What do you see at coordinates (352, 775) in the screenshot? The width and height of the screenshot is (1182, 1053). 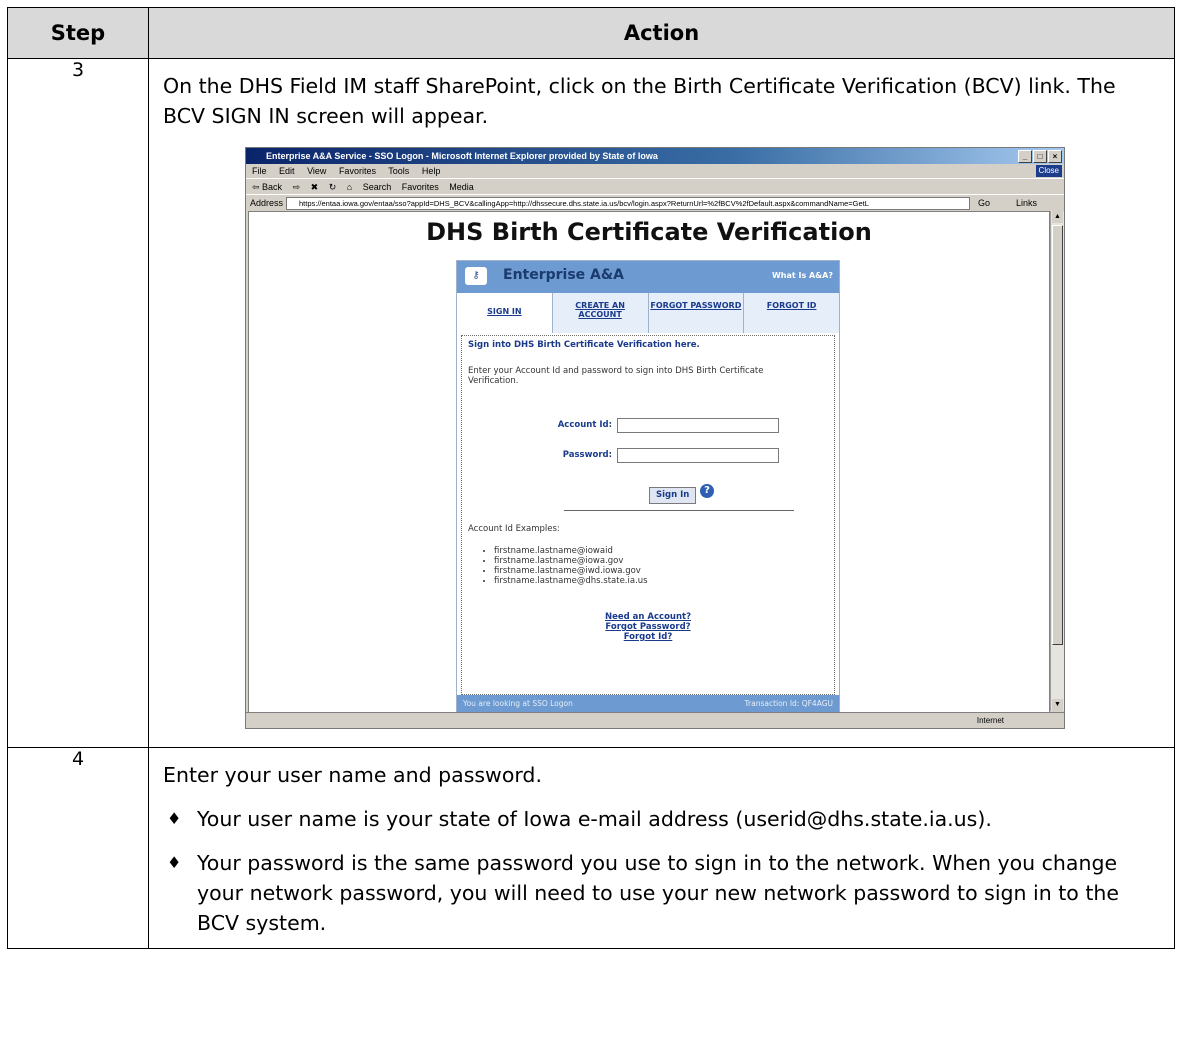 I see `action-text: Enter your user name and password.` at bounding box center [352, 775].